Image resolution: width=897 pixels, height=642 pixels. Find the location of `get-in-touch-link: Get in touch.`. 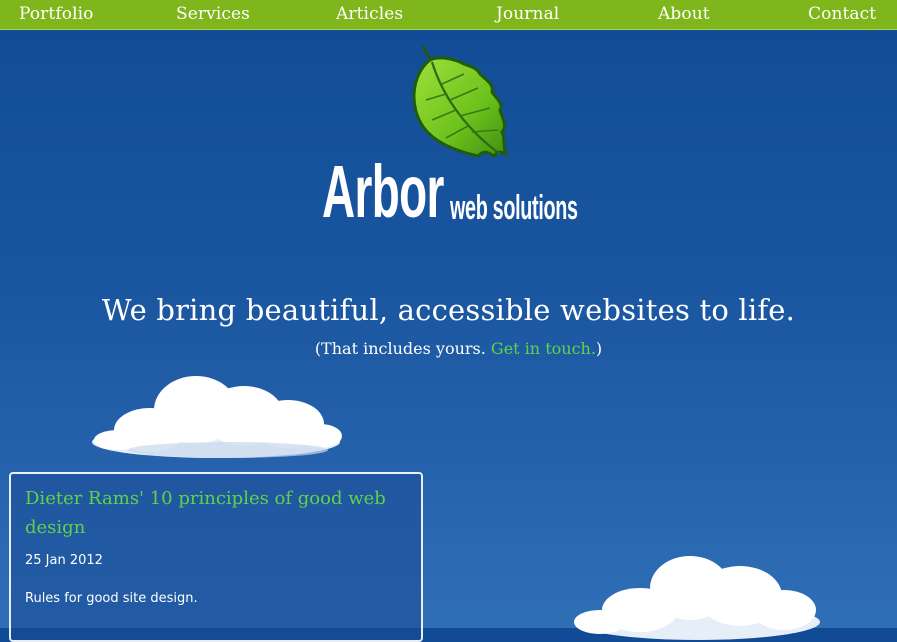

get-in-touch-link: Get in touch. is located at coordinates (543, 348).